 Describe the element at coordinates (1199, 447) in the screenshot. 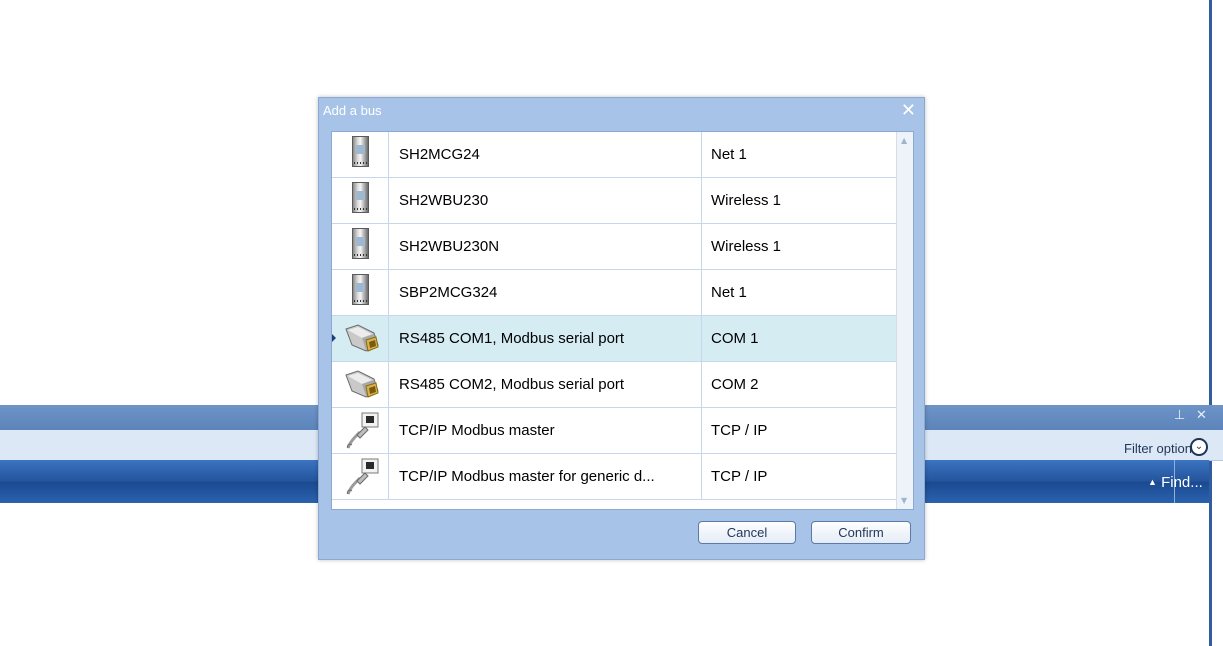

I see `filter-options-chevron-icon: ⌄` at that location.